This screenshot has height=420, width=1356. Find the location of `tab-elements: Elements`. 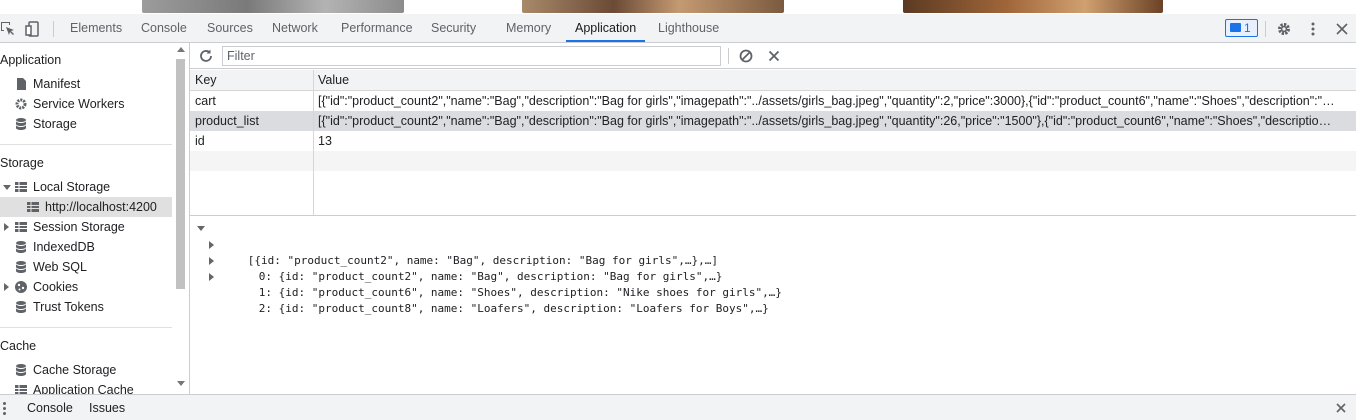

tab-elements: Elements is located at coordinates (96, 28).